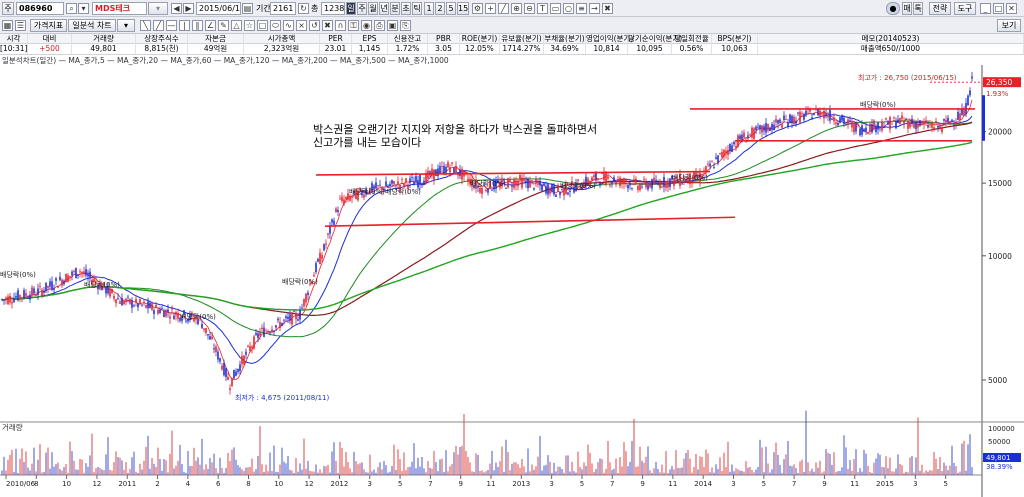 The image size is (1024, 497). What do you see at coordinates (126, 25) in the screenshot?
I see `chart-dropdown: ▾` at bounding box center [126, 25].